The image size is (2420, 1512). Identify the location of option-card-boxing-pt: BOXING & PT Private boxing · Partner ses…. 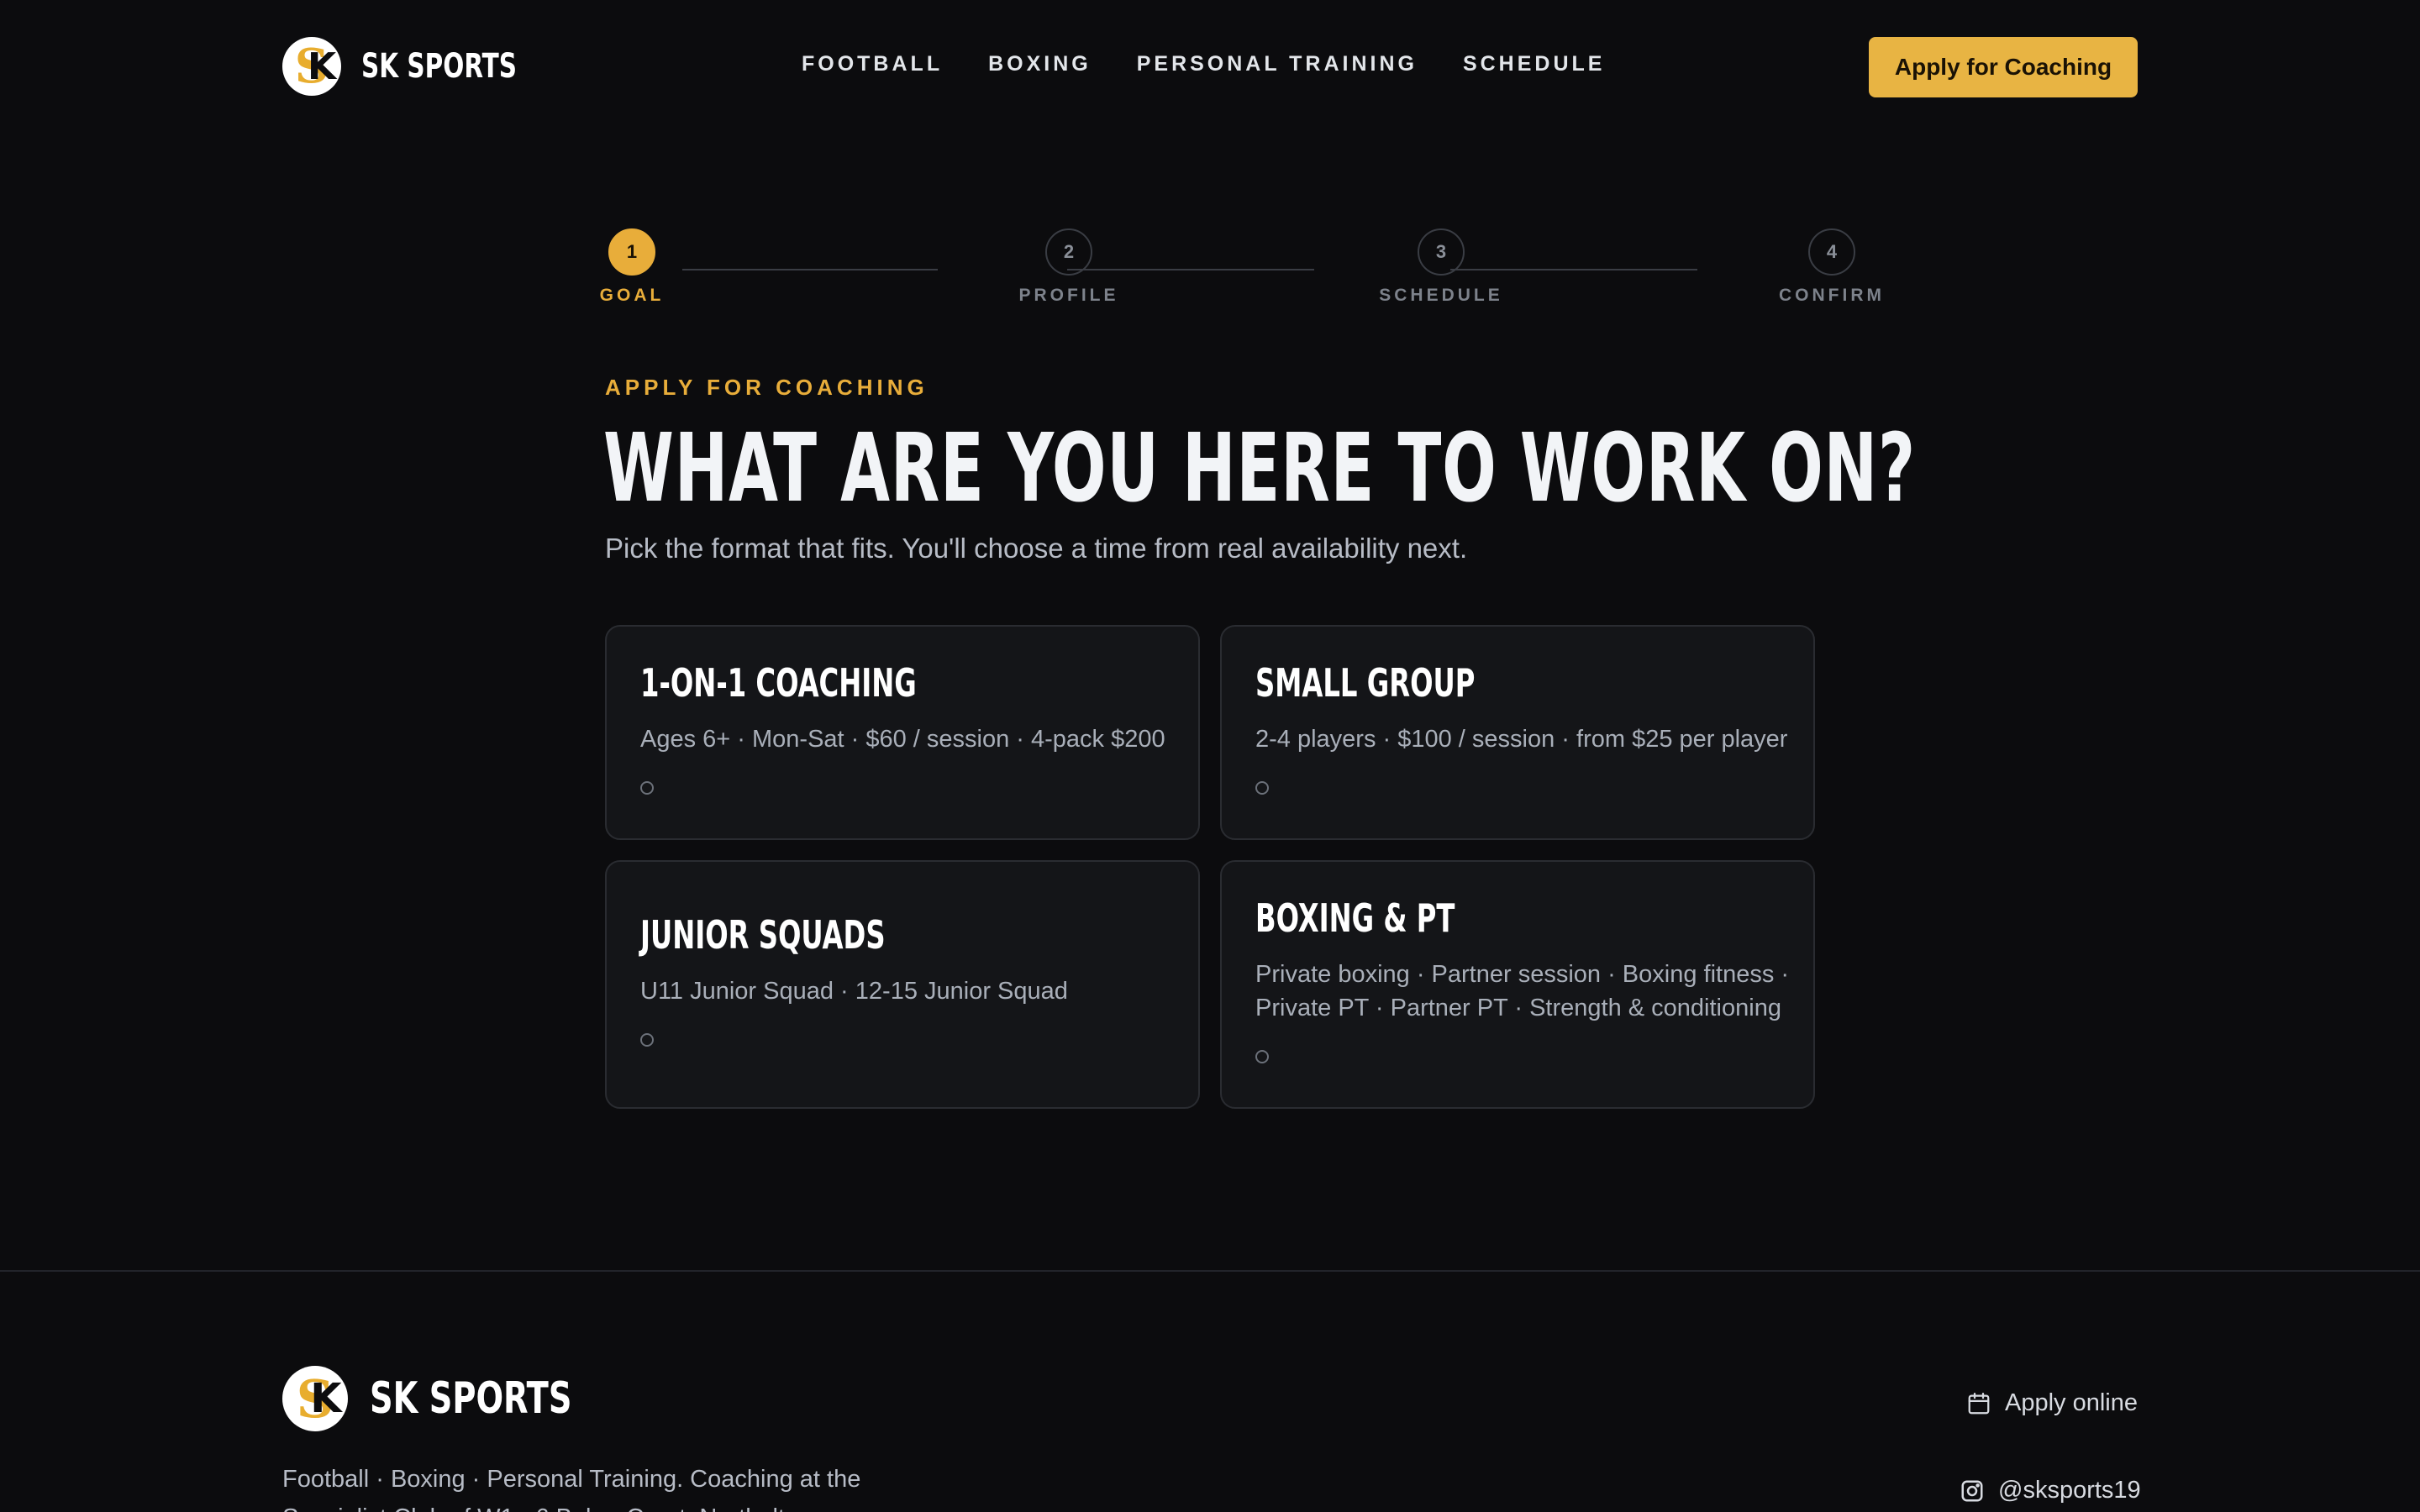
(1517, 984).